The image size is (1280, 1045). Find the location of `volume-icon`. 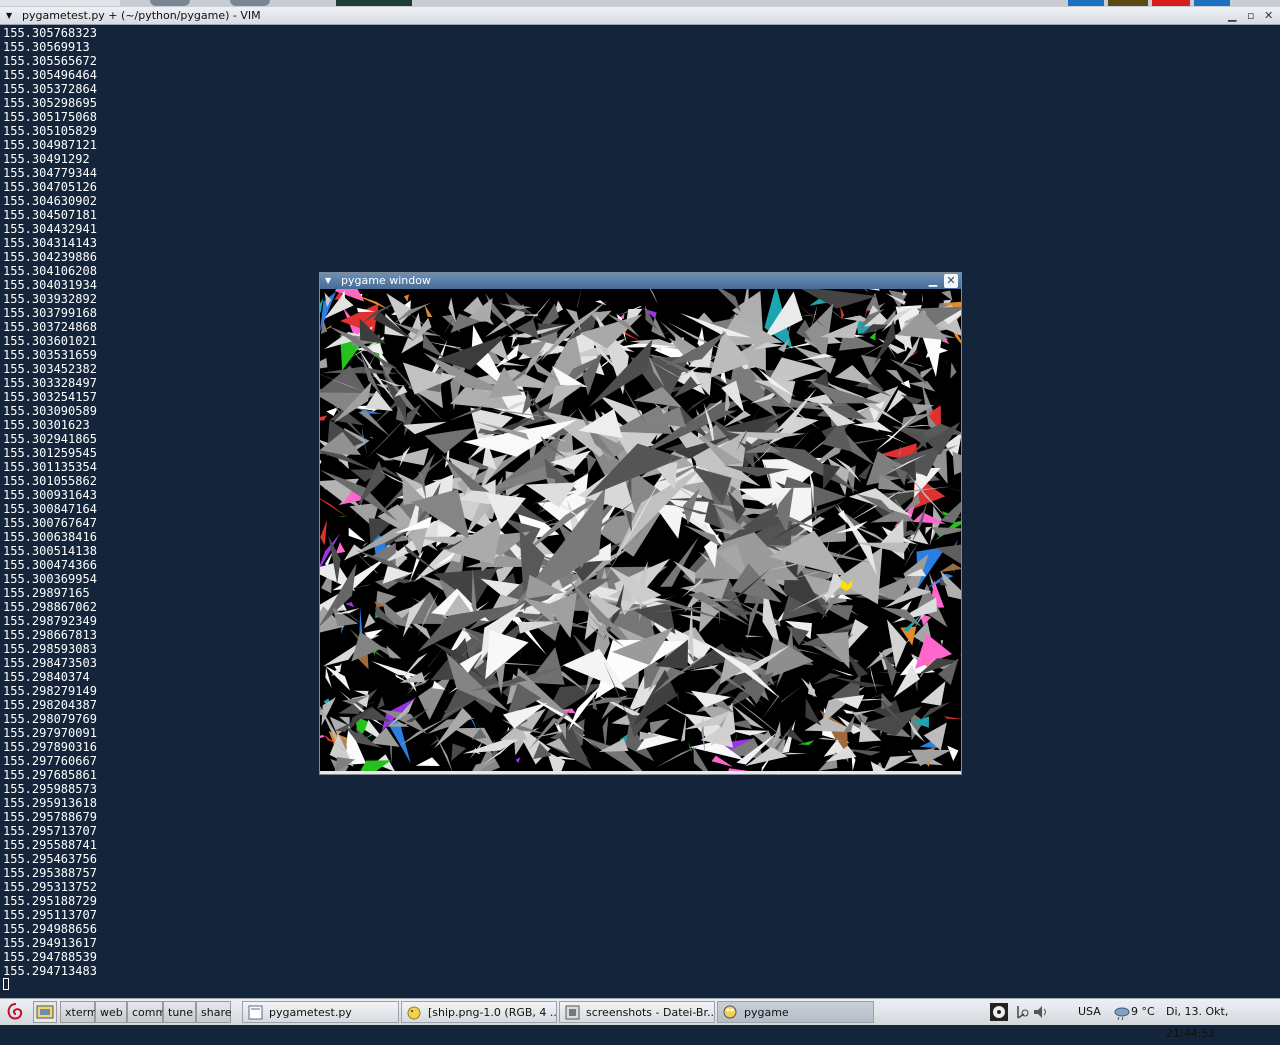

volume-icon is located at coordinates (1041, 1012).